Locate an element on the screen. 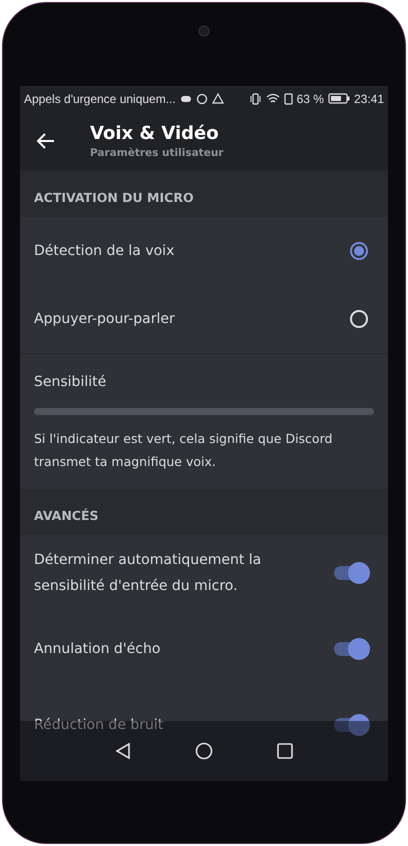 This screenshot has height=846, width=408. vibrate-icon is located at coordinates (255, 98).